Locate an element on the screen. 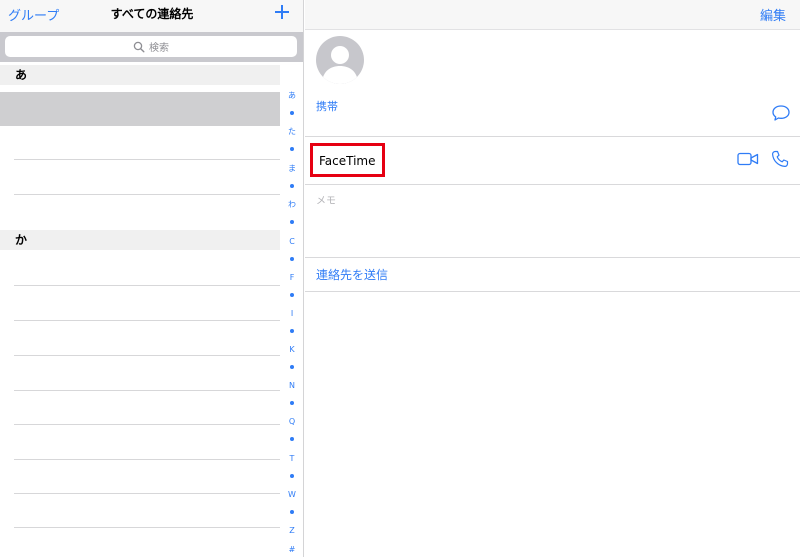 The height and width of the screenshot is (557, 800). edit-button: 編集 is located at coordinates (773, 14).